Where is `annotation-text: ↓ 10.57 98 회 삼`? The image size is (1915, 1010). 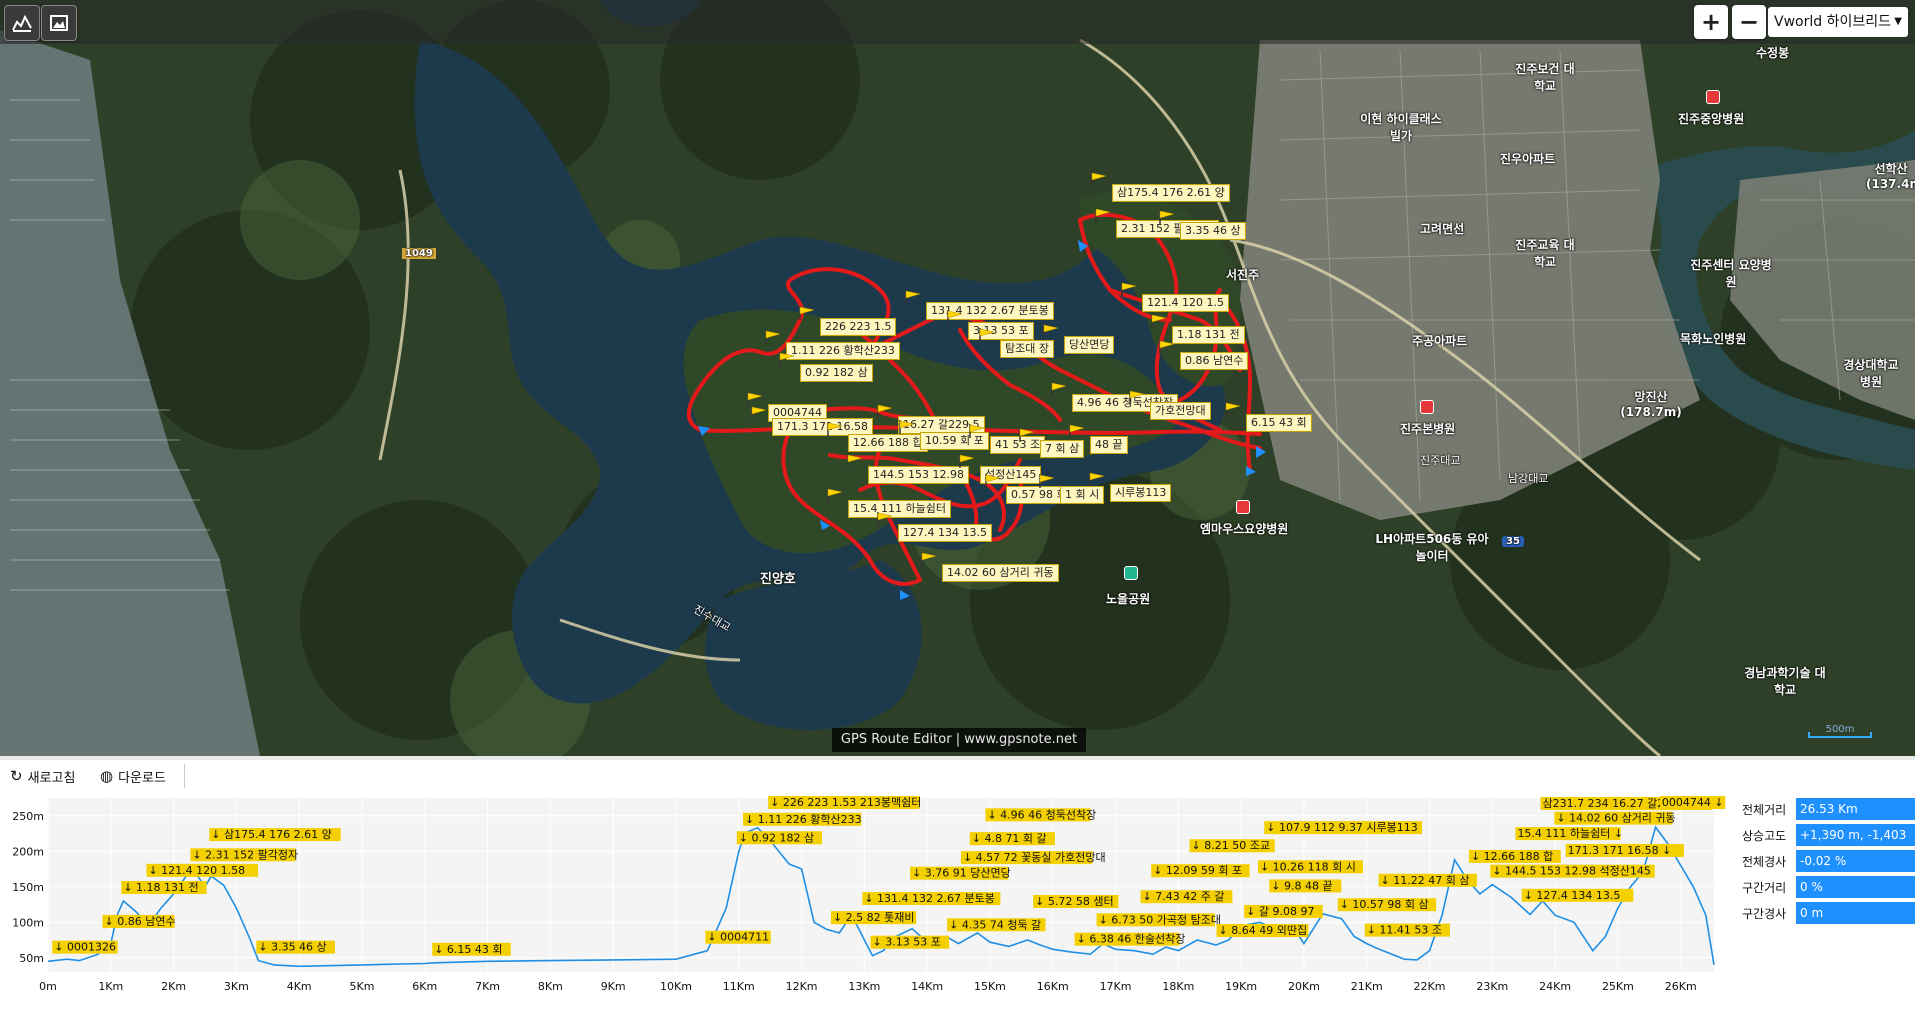
annotation-text: ↓ 10.57 98 회 삼 is located at coordinates (1384, 904).